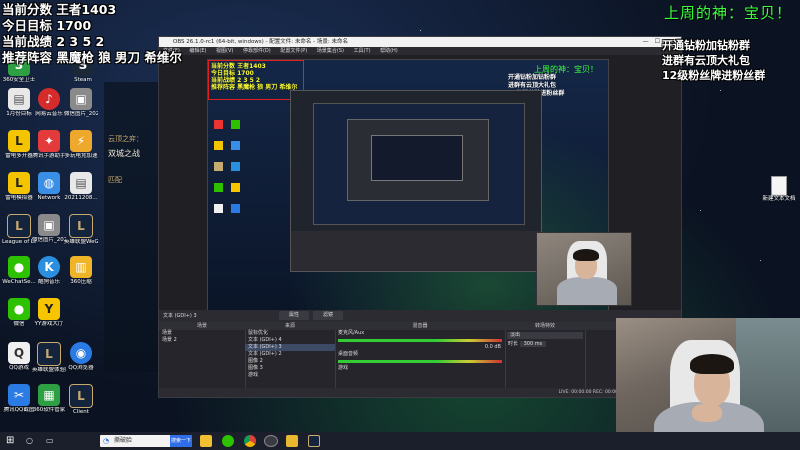 The height and width of the screenshot is (450, 800). I want to click on fan-group-overlay: 开通钻粉加钻粉群 进群有云顶大礼包 12级粉丝牌进粉丝群, so click(713, 60).